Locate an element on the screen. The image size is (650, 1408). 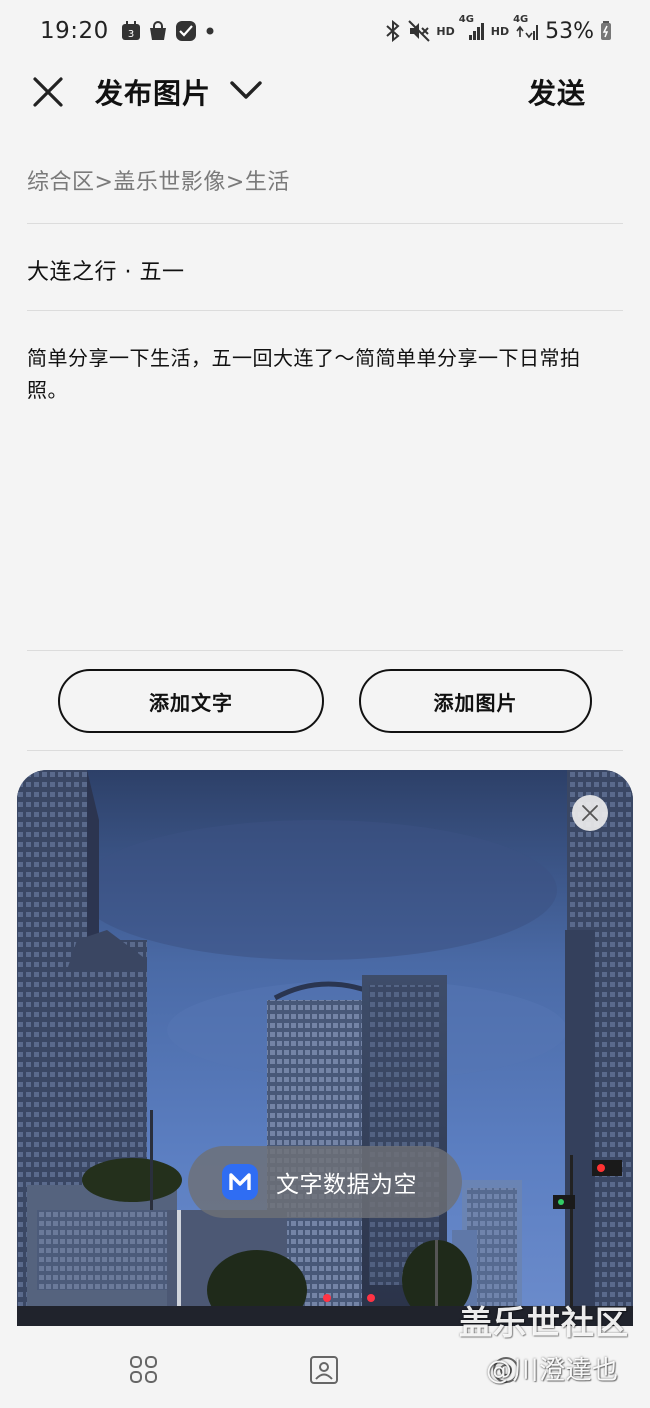
app-header: 发布图片 发送 is located at coordinates (325, 92).